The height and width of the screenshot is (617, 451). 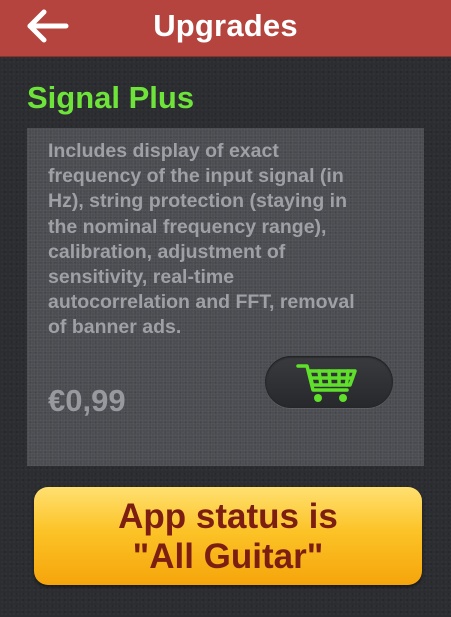 I want to click on description-line: sensitivity, real-time, so click(x=141, y=277).